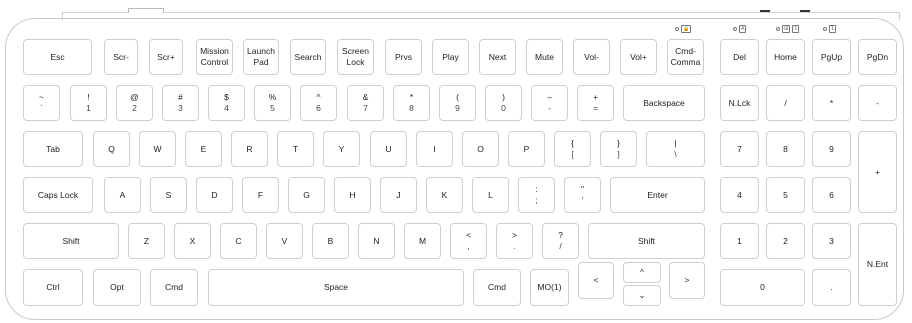 The width and height of the screenshot is (912, 323). Describe the element at coordinates (582, 195) in the screenshot. I see `key-quote: " '` at that location.